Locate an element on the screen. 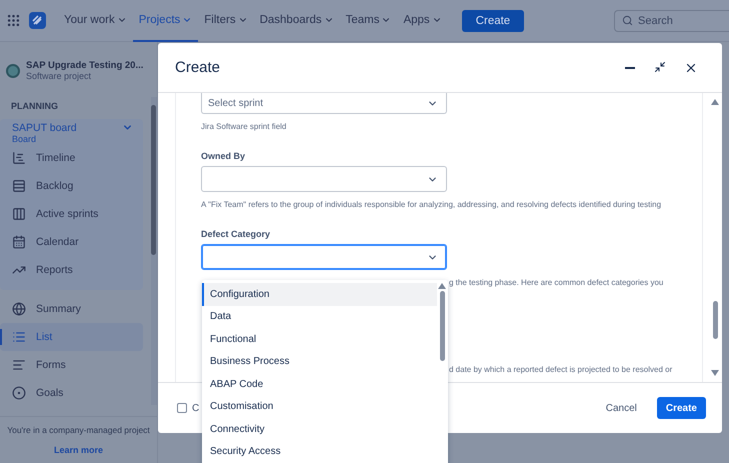 The image size is (729, 463). section-heading: PLANNING is located at coordinates (34, 106).